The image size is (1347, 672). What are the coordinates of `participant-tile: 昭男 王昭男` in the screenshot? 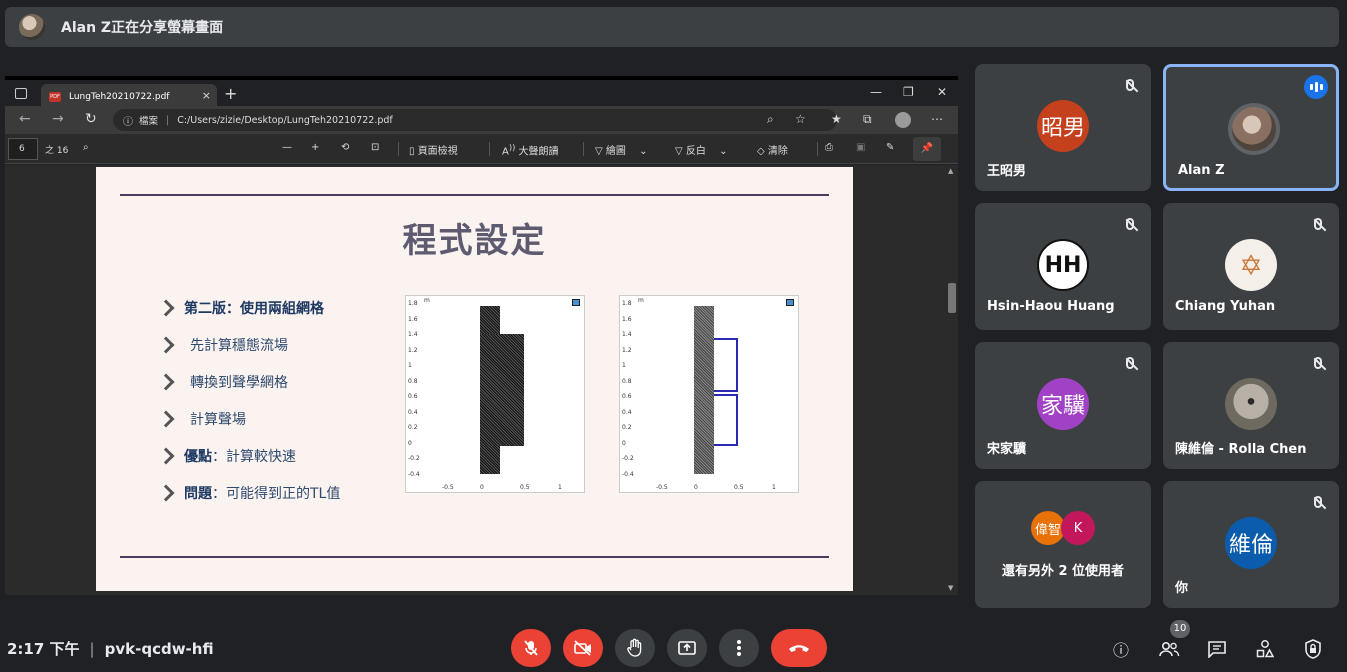 It's located at (1063, 127).